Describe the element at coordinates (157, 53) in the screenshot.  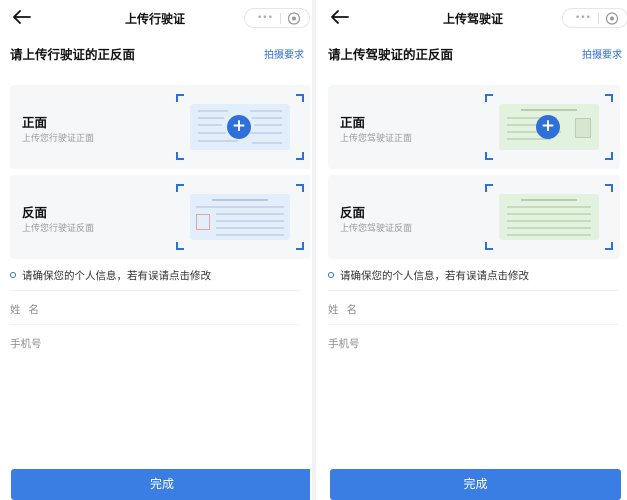
I see `heading-row: 请上传行驶证的正反面 拍摄要求` at that location.